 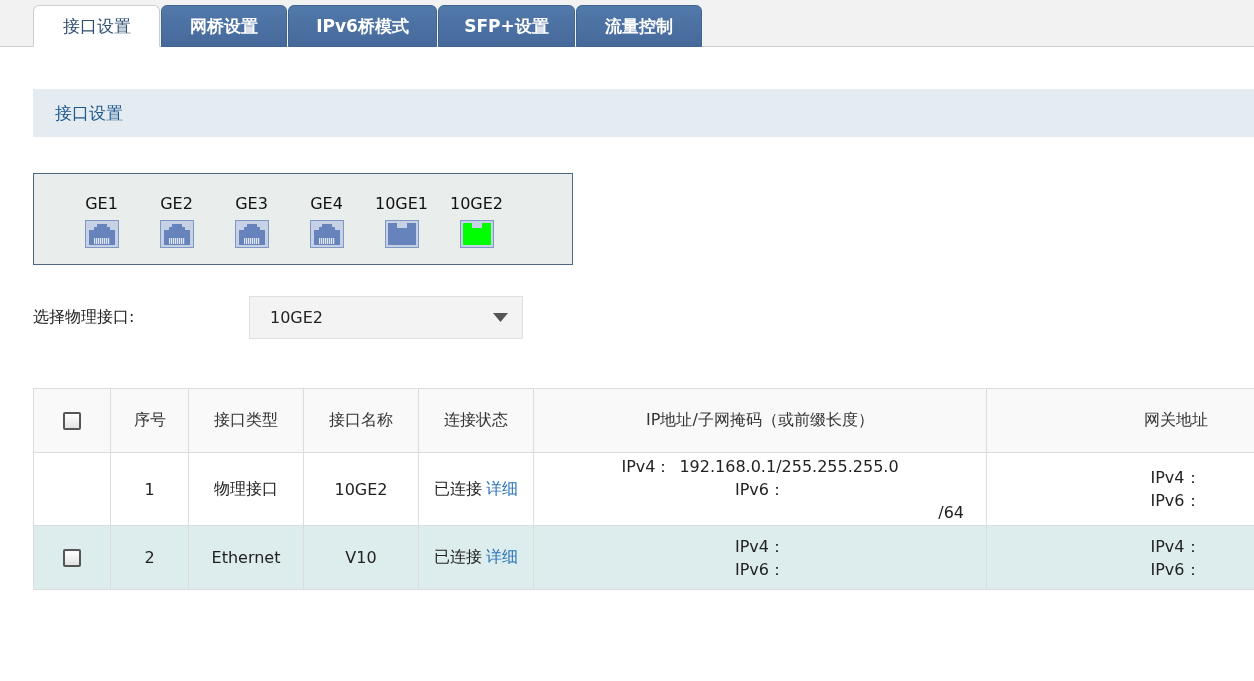 I want to click on prefix-length: /64, so click(x=951, y=512).